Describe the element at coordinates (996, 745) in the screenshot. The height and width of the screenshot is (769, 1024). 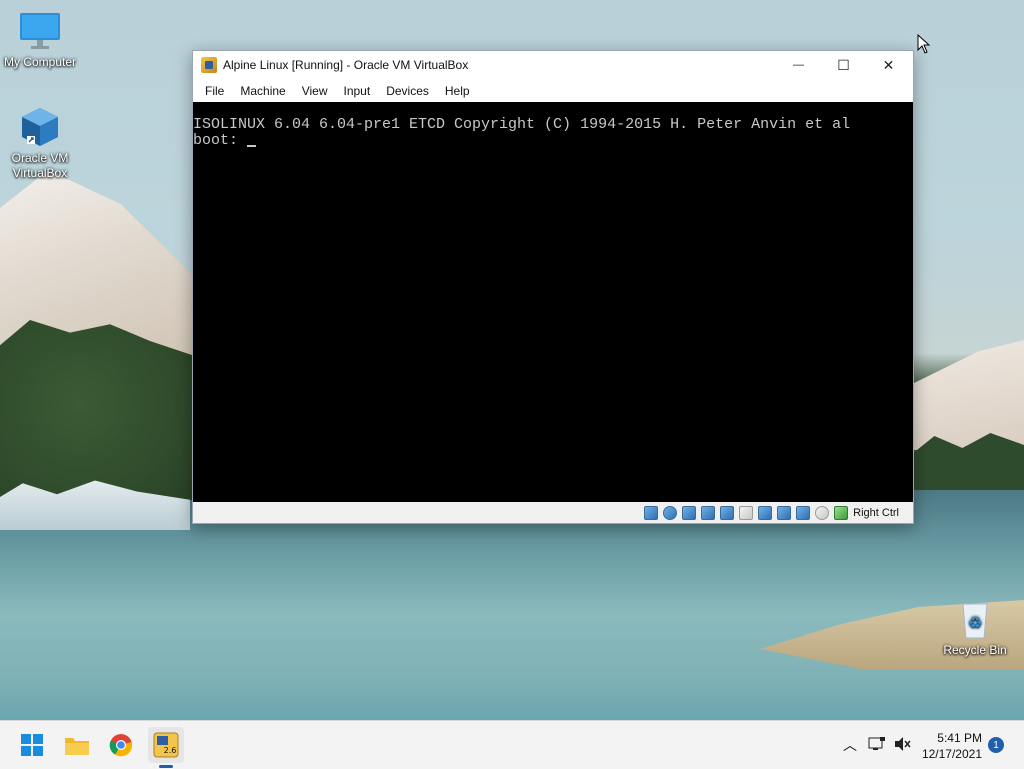
I see `notification-badge: 1` at that location.